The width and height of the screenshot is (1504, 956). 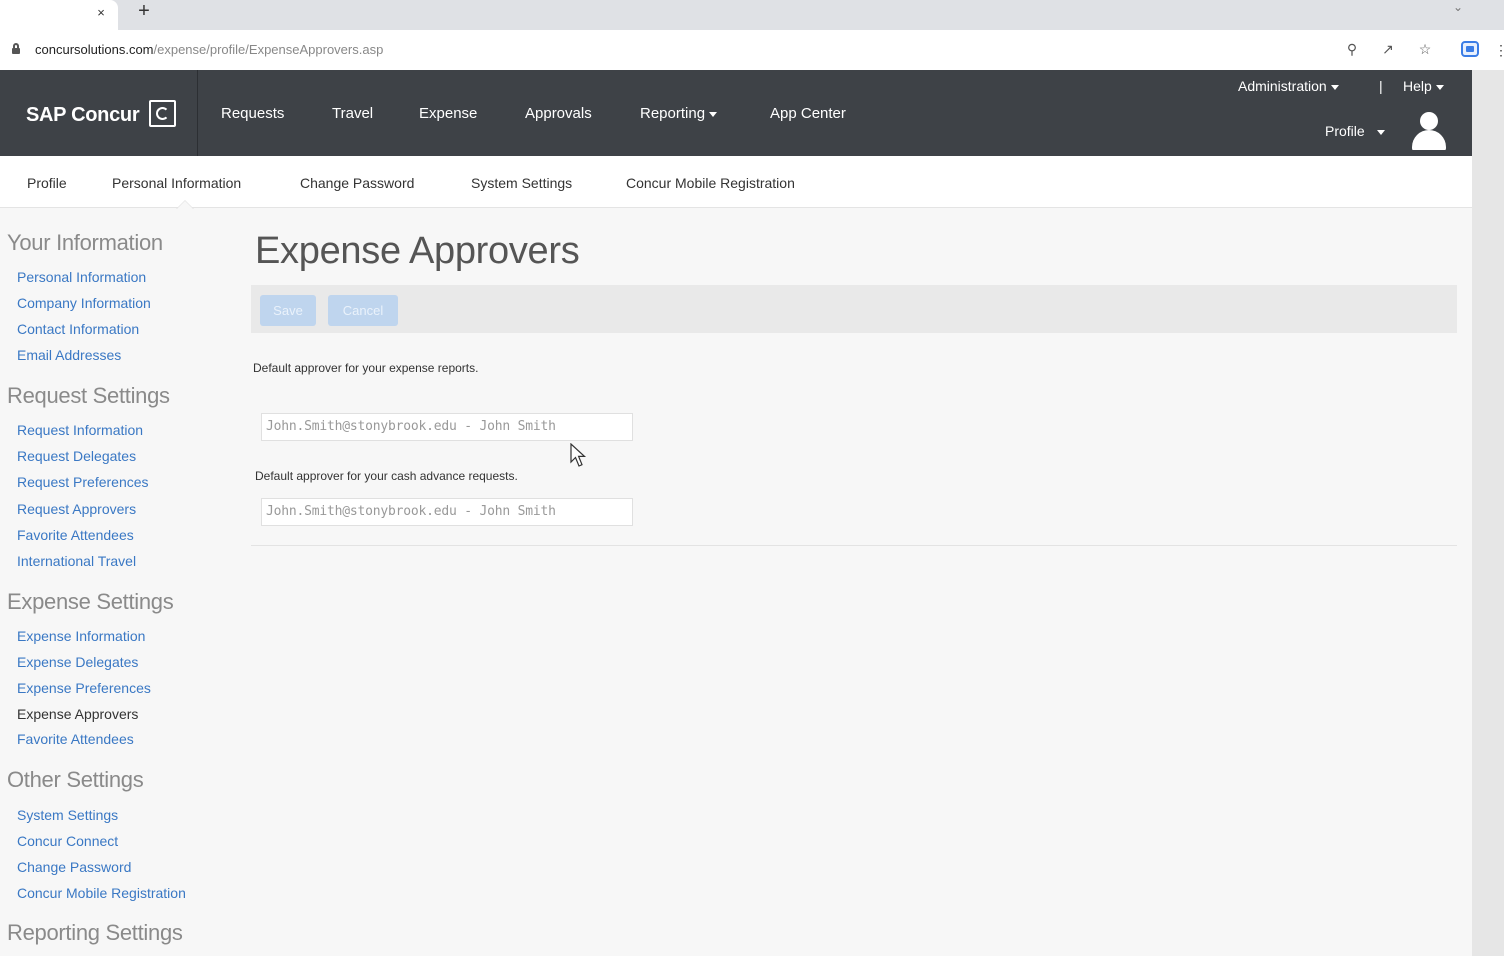 What do you see at coordinates (162, 113) in the screenshot?
I see `concur-logo-icon` at bounding box center [162, 113].